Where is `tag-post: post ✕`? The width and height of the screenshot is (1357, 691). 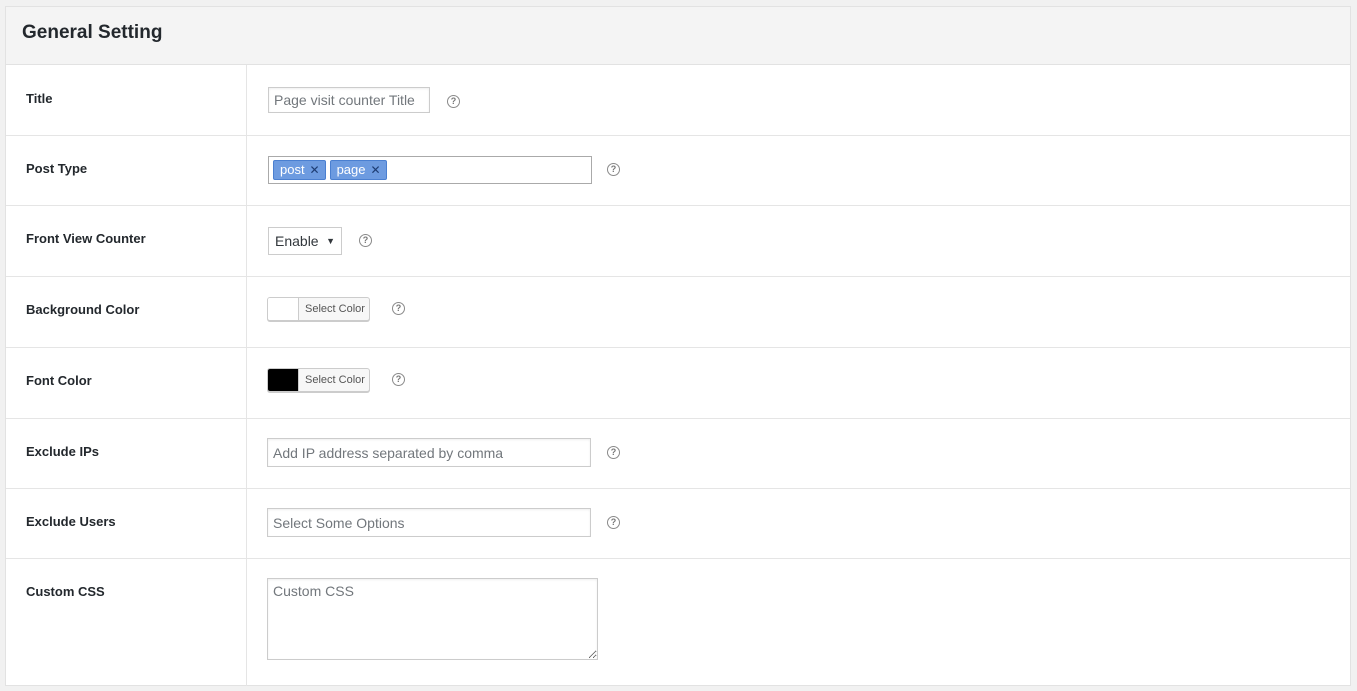
tag-post: post ✕ is located at coordinates (299, 170).